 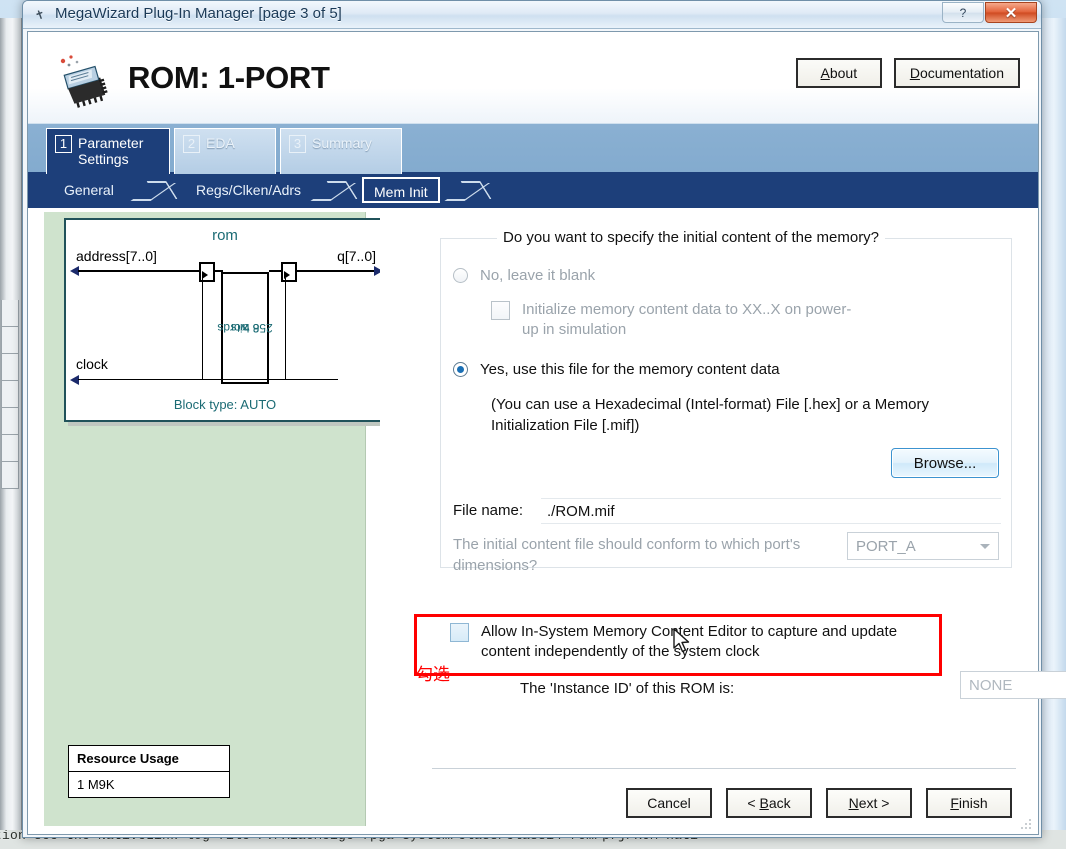 I want to click on chevron-down-icon, so click(x=985, y=546).